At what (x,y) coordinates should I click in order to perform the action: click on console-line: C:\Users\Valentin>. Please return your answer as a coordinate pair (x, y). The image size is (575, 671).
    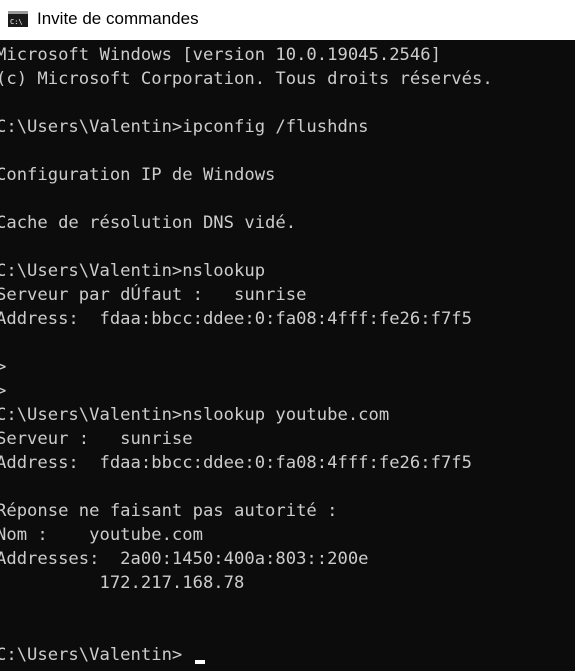
    Looking at the image, I should click on (91, 655).